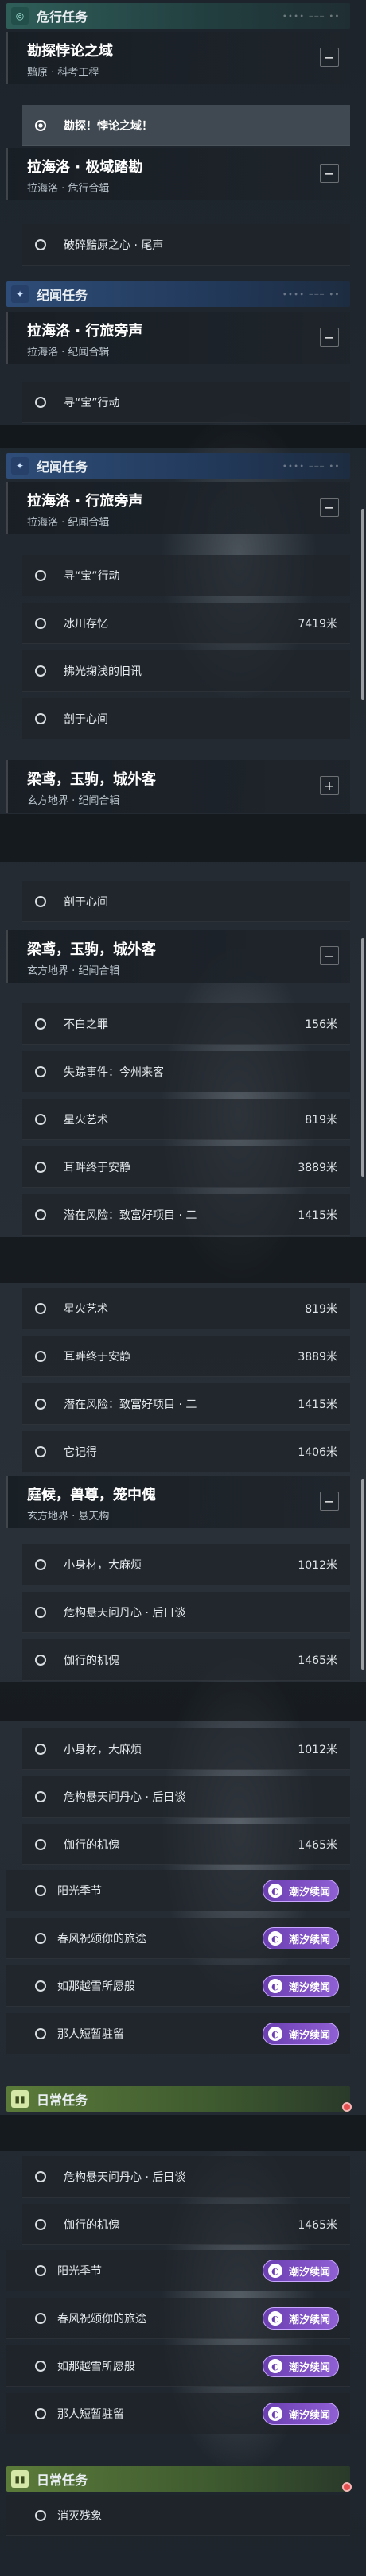 The width and height of the screenshot is (366, 2576). Describe the element at coordinates (186, 1024) in the screenshot. I see `quest-step-row: 不白之罪 156米` at that location.